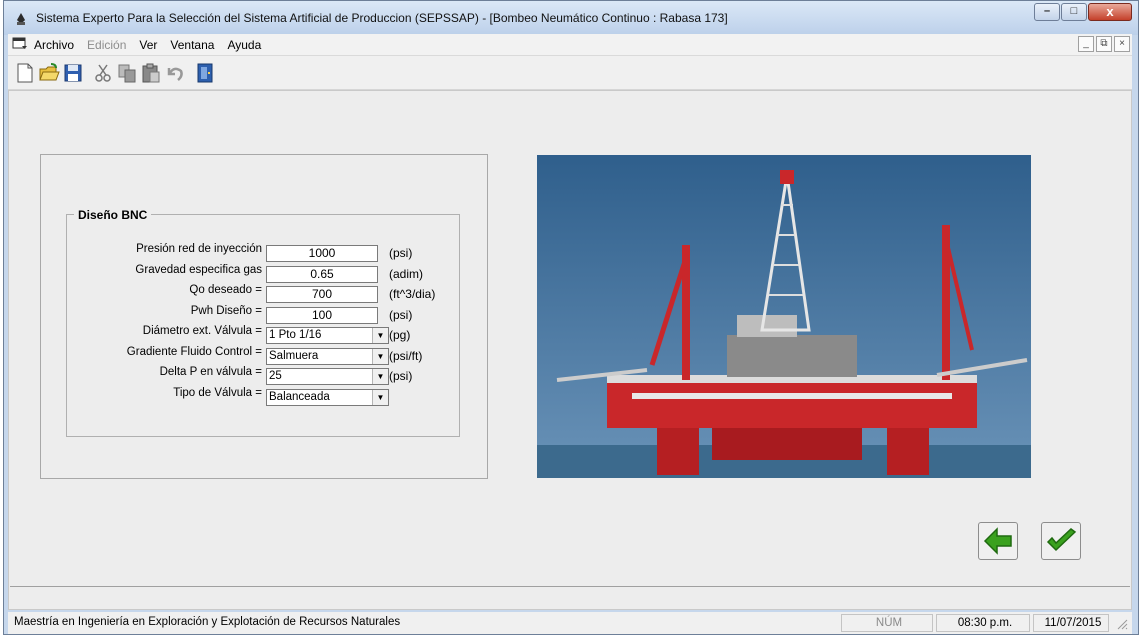  Describe the element at coordinates (21, 19) in the screenshot. I see `app-icon` at that location.